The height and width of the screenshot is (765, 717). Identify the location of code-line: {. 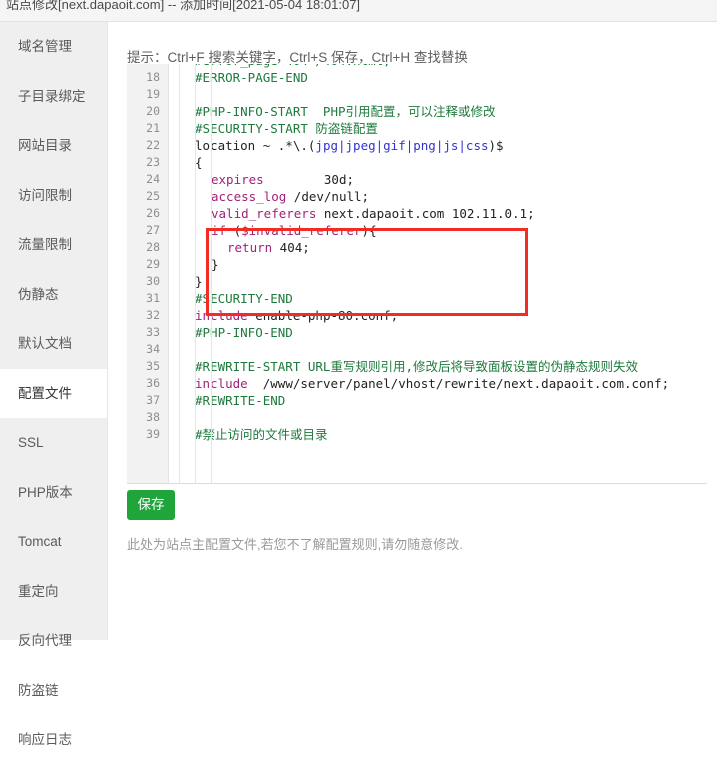
(191, 162).